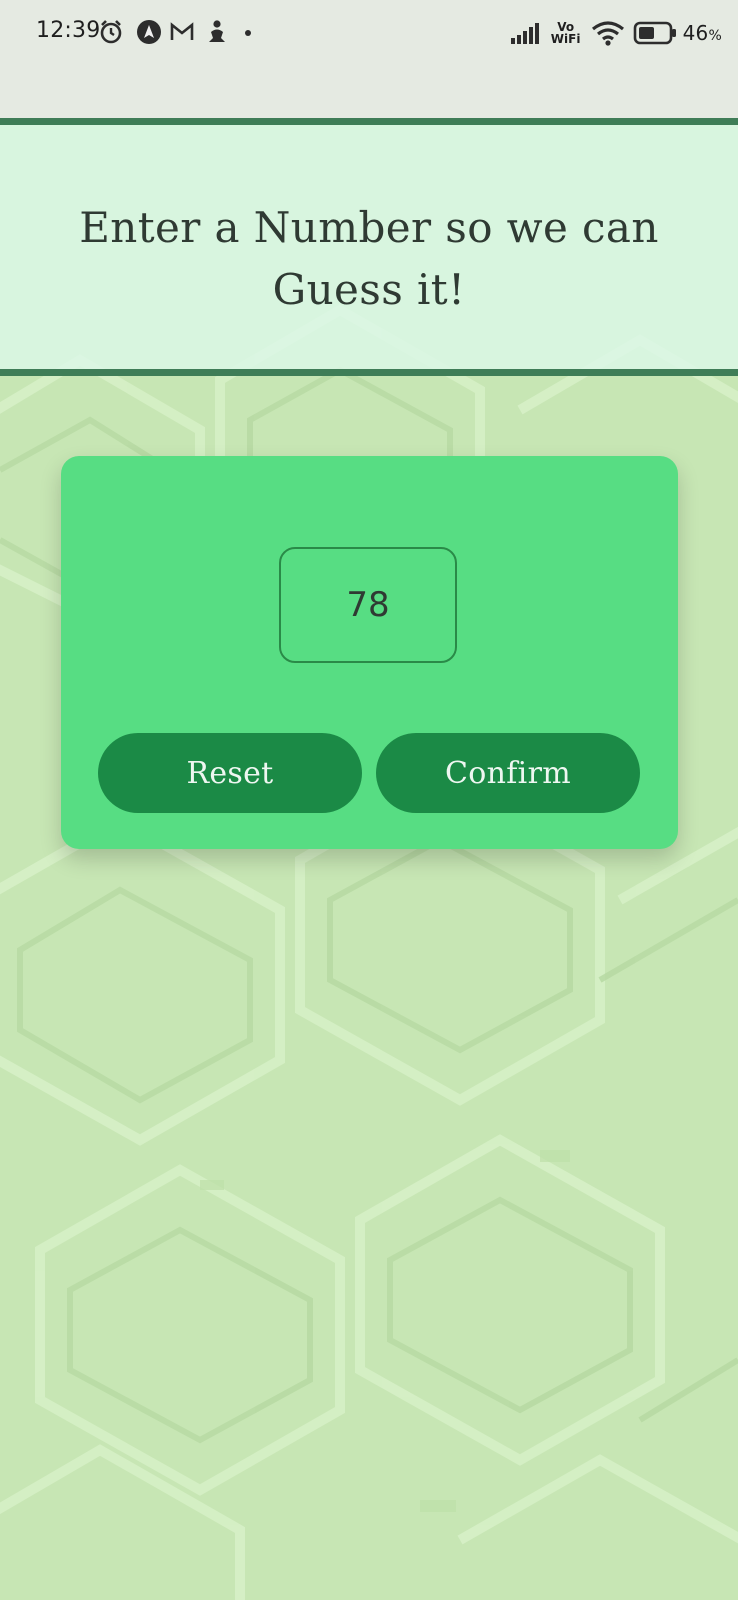  I want to click on wifi-icon, so click(607, 33).